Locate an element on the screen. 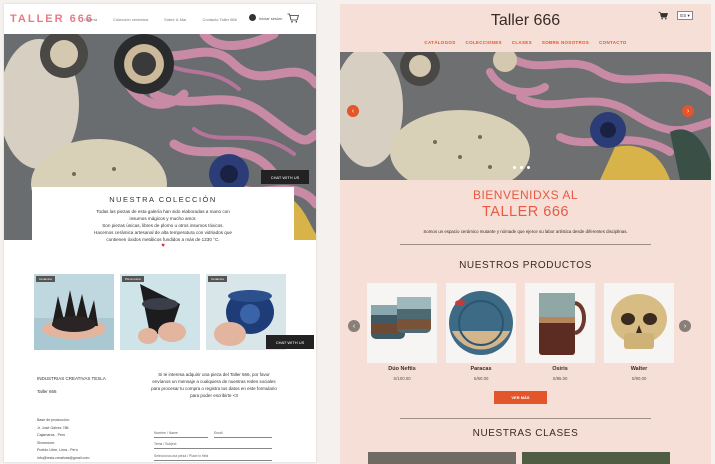  product-price: S/90.00 is located at coordinates (639, 378).